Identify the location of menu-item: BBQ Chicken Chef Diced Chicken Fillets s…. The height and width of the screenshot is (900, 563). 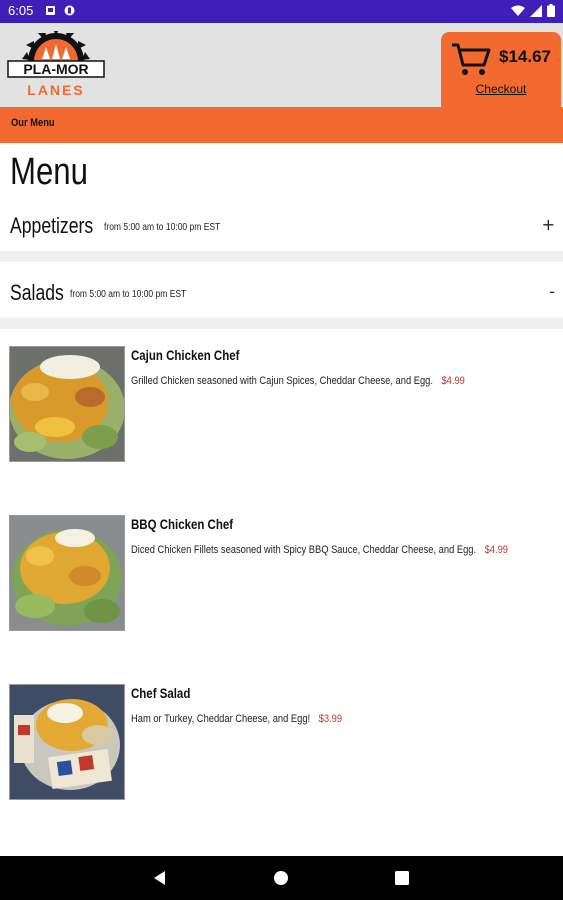
(281, 575).